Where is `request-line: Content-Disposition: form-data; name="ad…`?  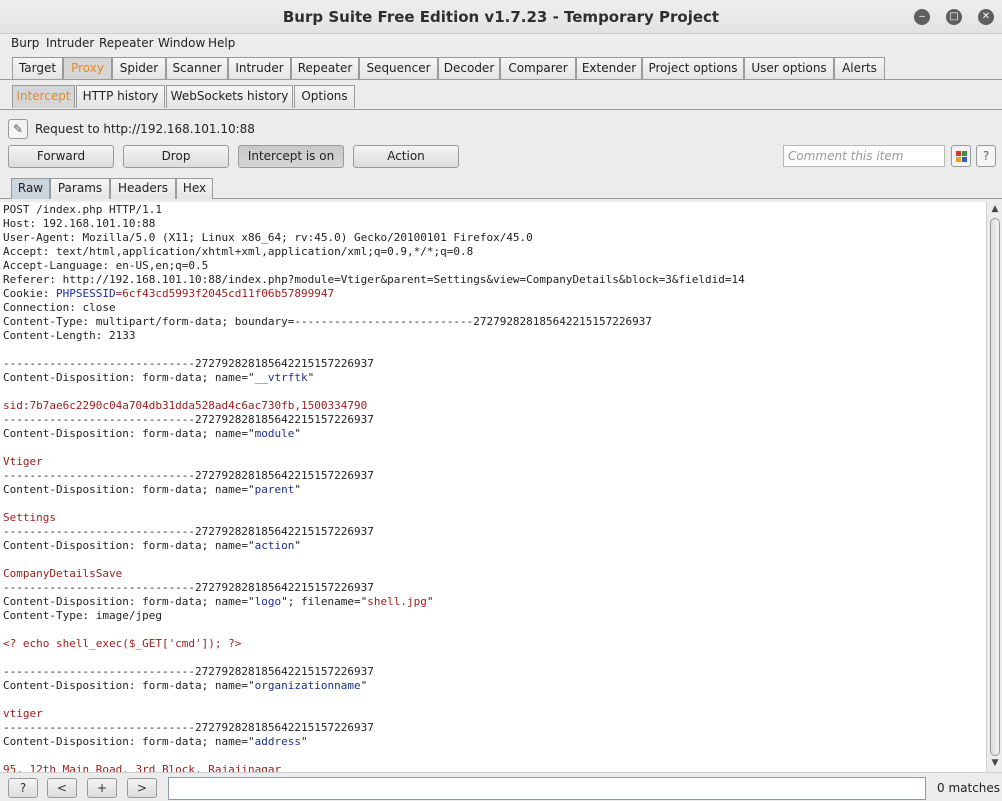
request-line: Content-Disposition: form-data; name="ad… is located at coordinates (155, 742).